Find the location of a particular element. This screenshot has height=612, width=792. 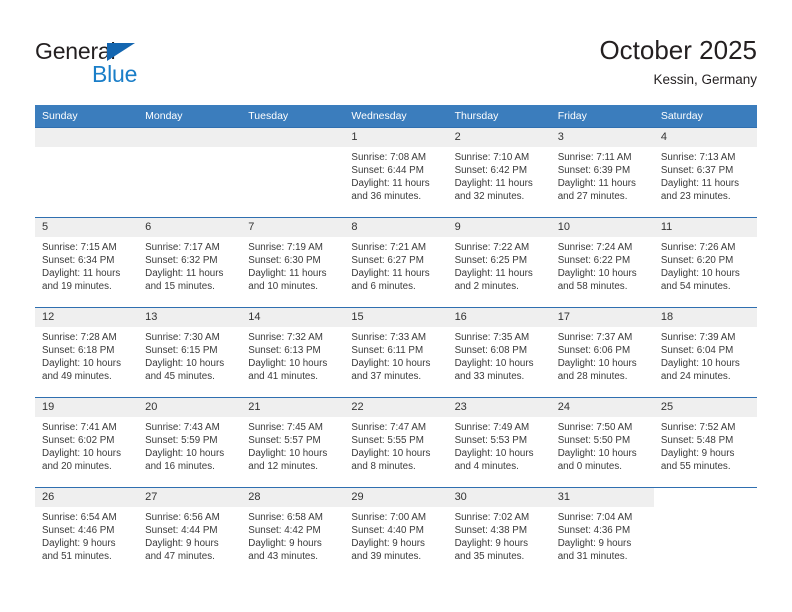

daylight-text: and 37 minutes. is located at coordinates (386, 377).